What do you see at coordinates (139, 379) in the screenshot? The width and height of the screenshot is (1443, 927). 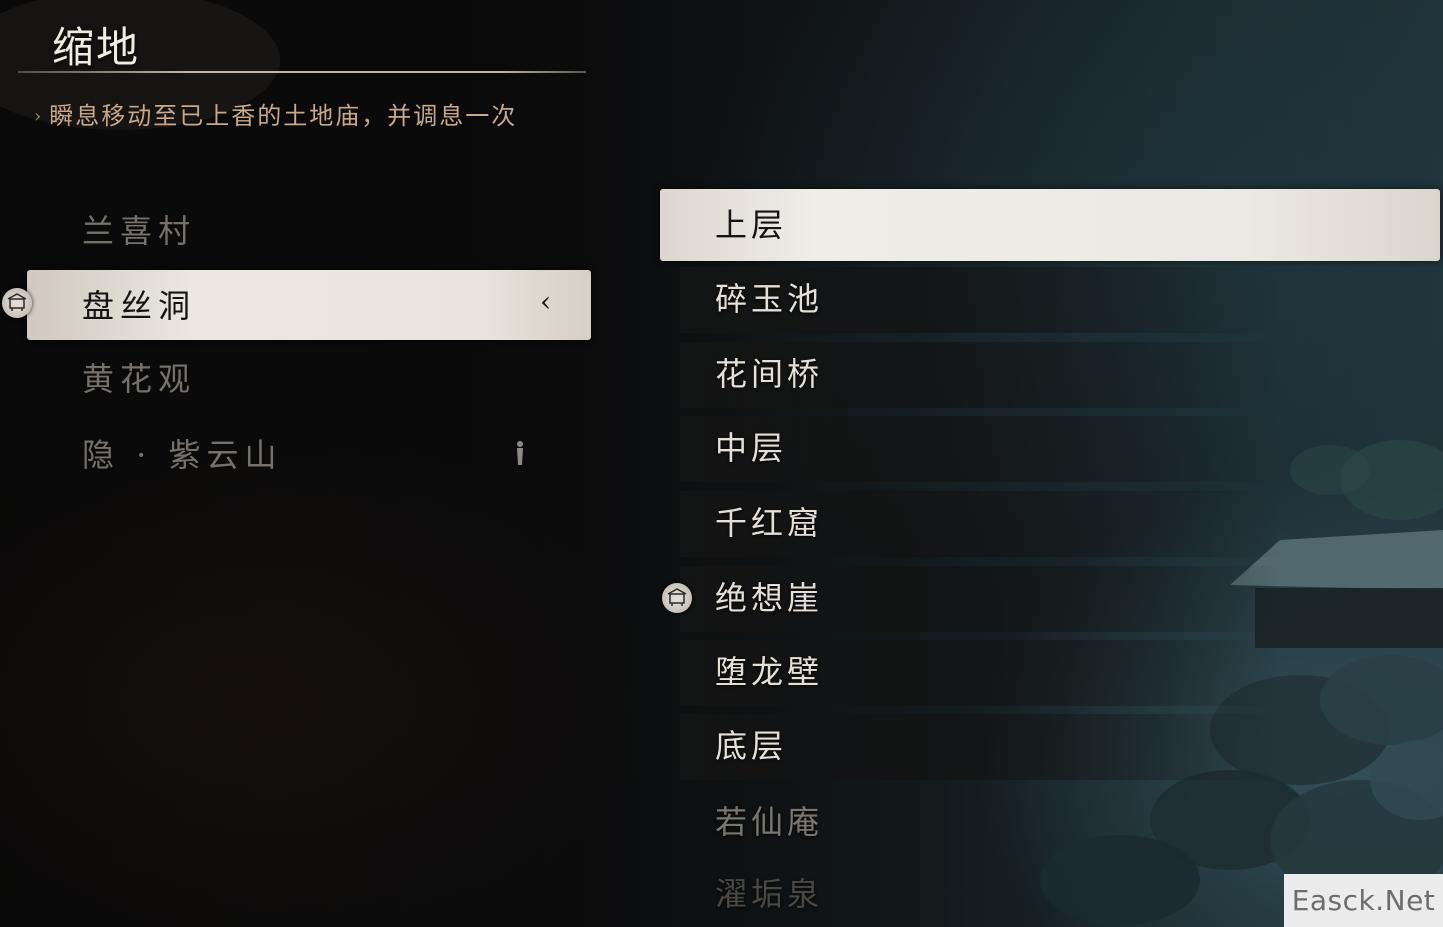 I see `region-label: 黄花观` at bounding box center [139, 379].